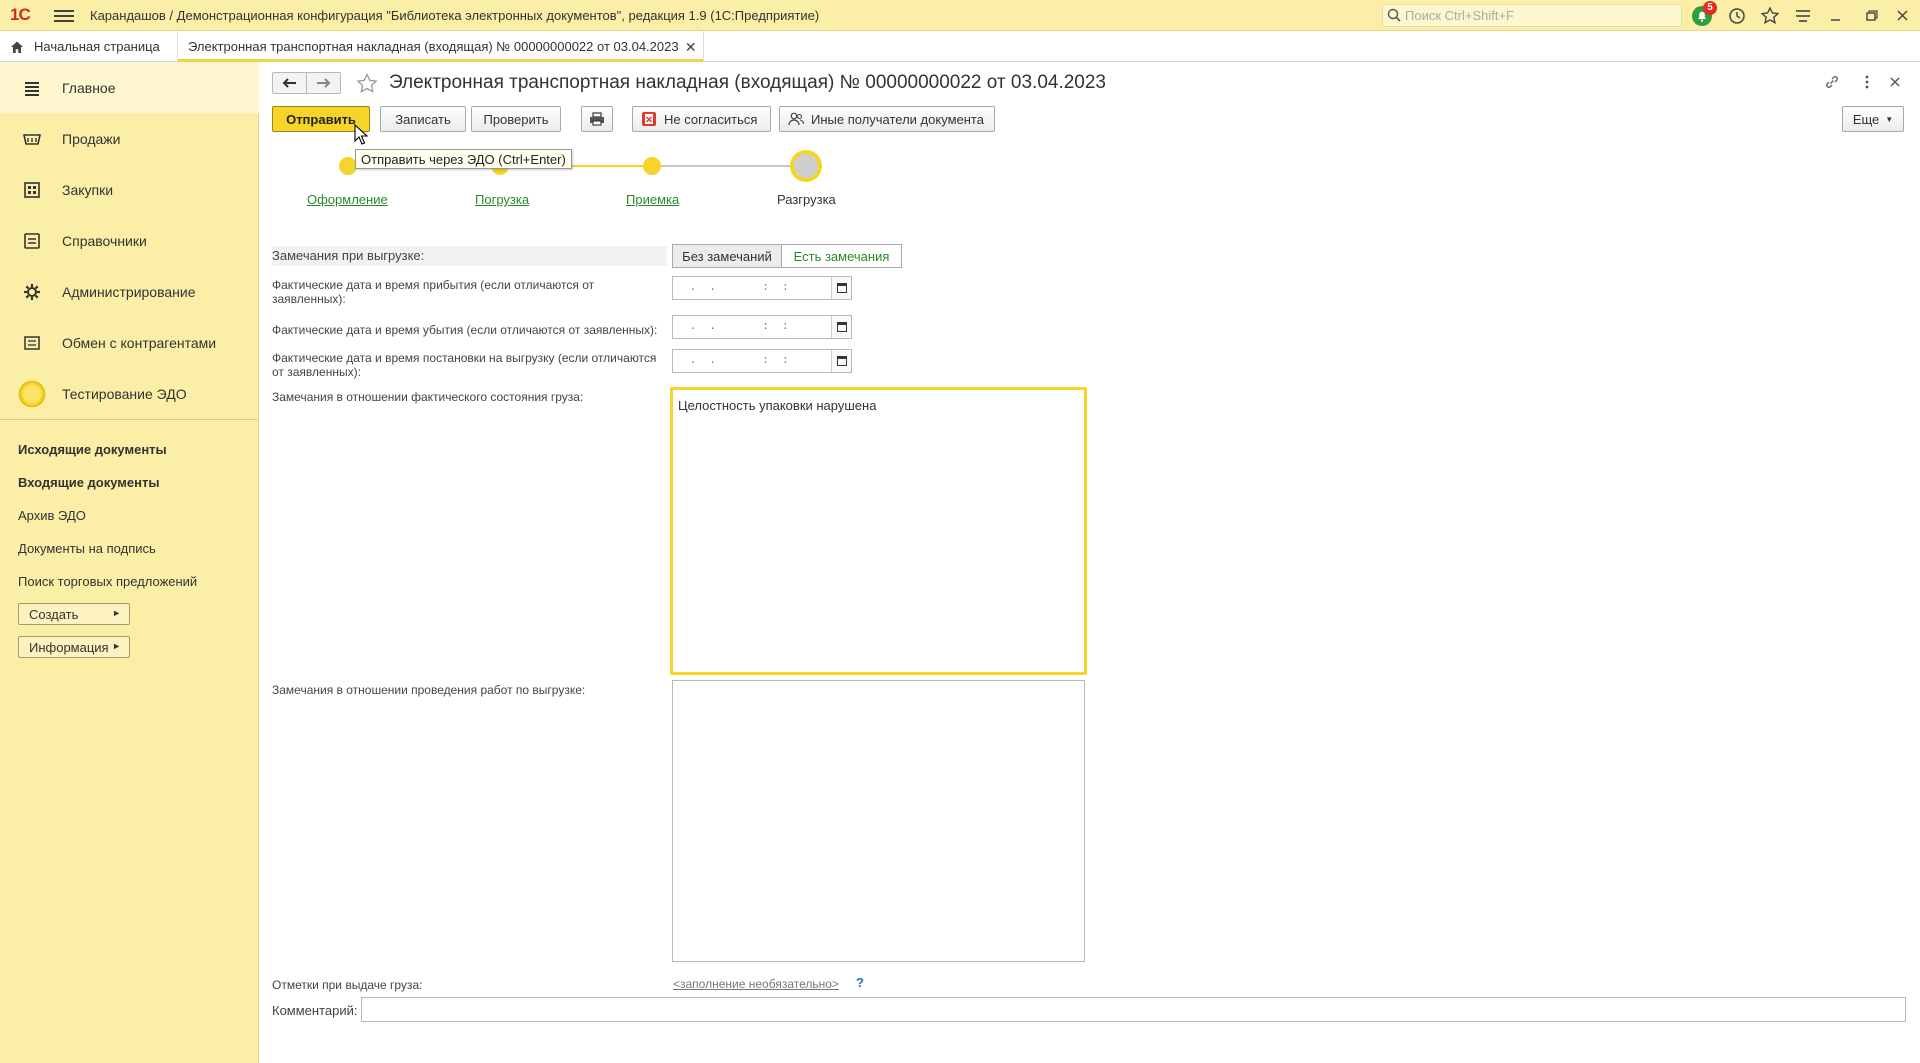 This screenshot has width=1920, height=1063. What do you see at coordinates (54, 614) in the screenshot?
I see `create-button-label: Создать` at bounding box center [54, 614].